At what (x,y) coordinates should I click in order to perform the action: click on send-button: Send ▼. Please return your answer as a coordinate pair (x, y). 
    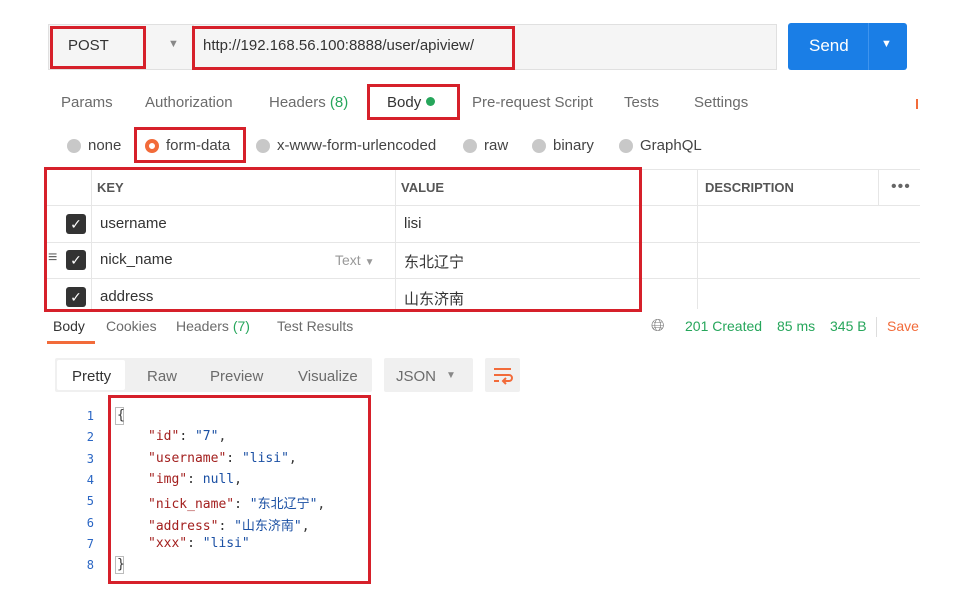
    Looking at the image, I should click on (847, 46).